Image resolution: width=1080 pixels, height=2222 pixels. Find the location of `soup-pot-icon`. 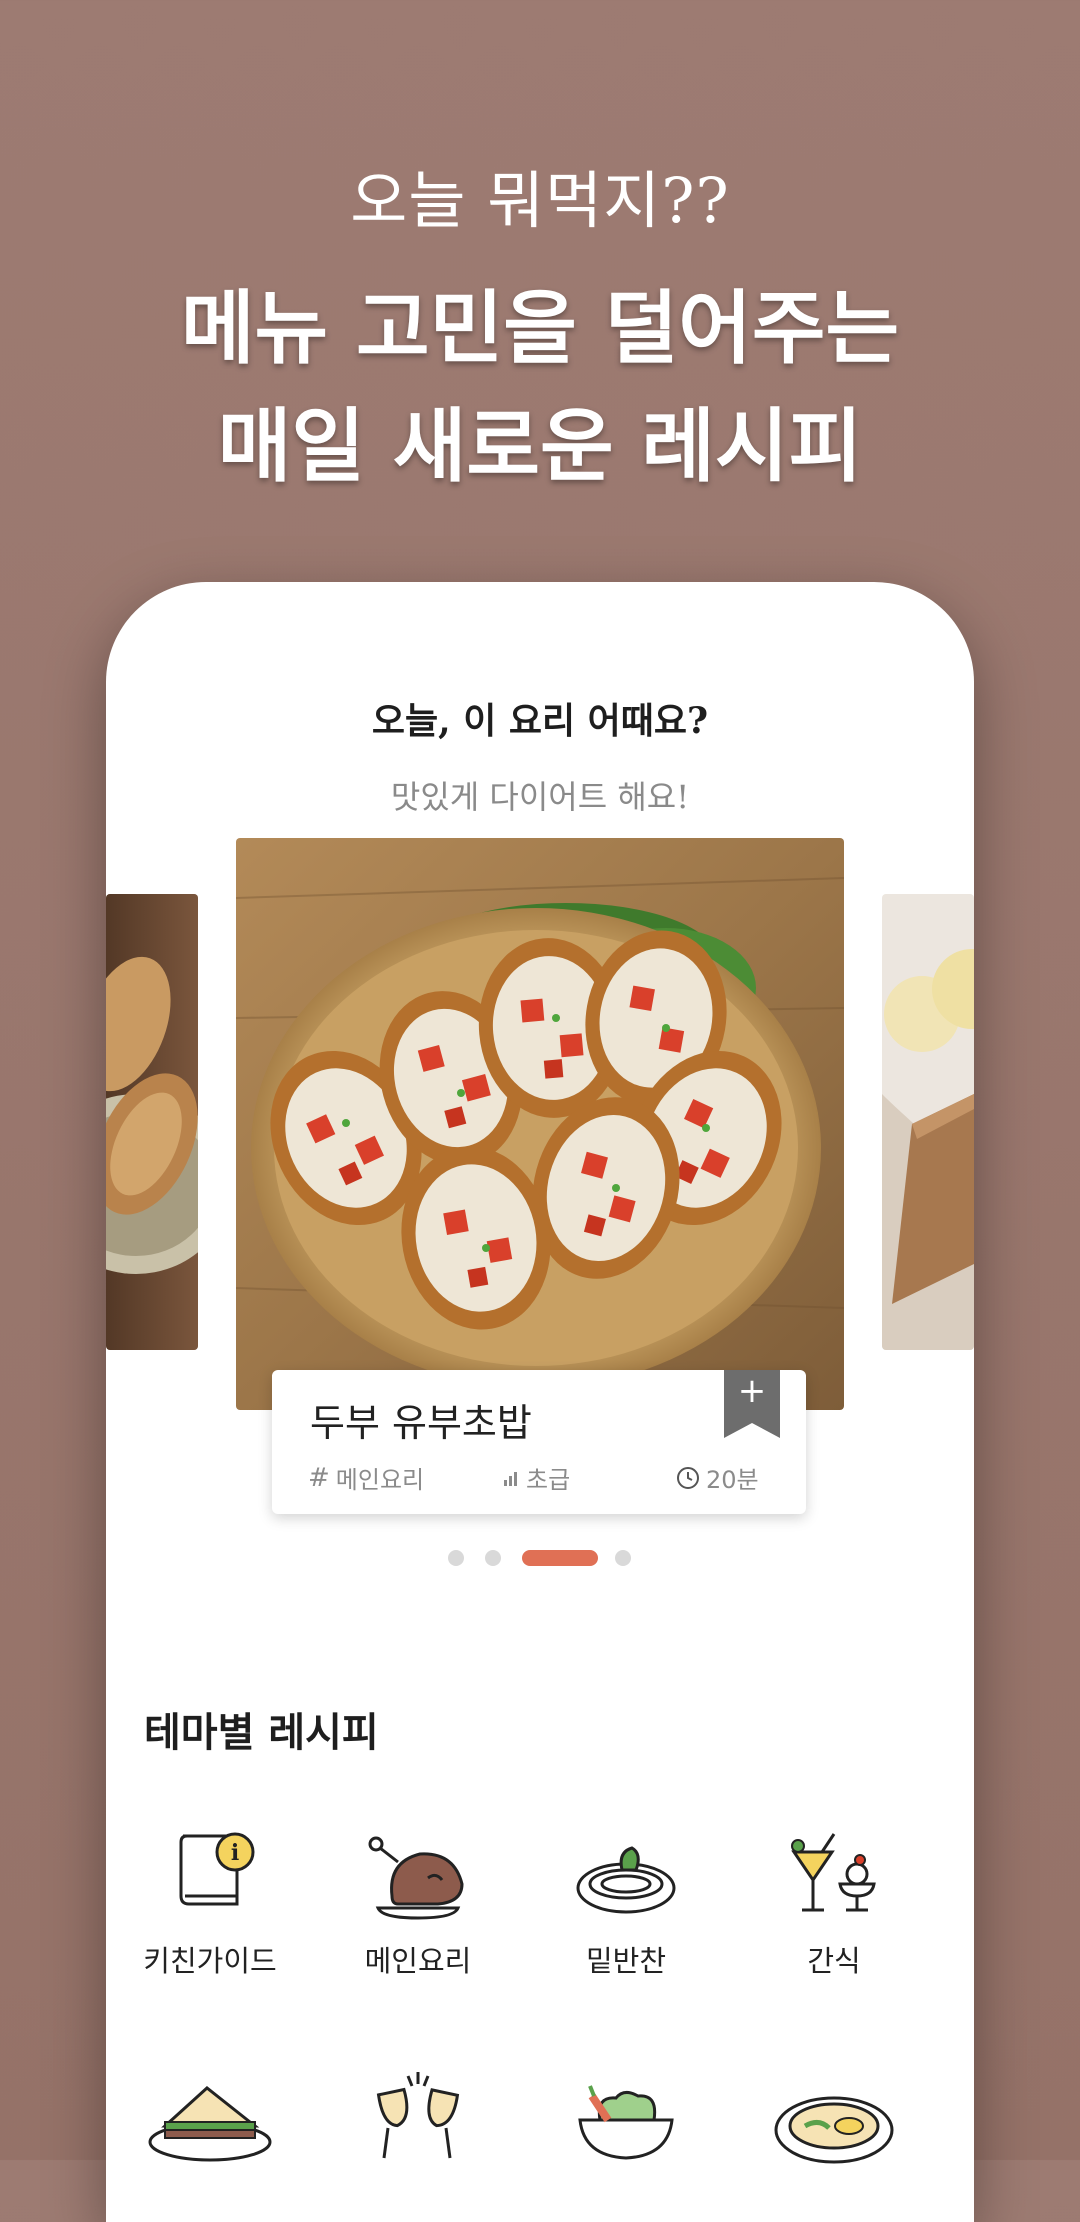

soup-pot-icon is located at coordinates (834, 2130).